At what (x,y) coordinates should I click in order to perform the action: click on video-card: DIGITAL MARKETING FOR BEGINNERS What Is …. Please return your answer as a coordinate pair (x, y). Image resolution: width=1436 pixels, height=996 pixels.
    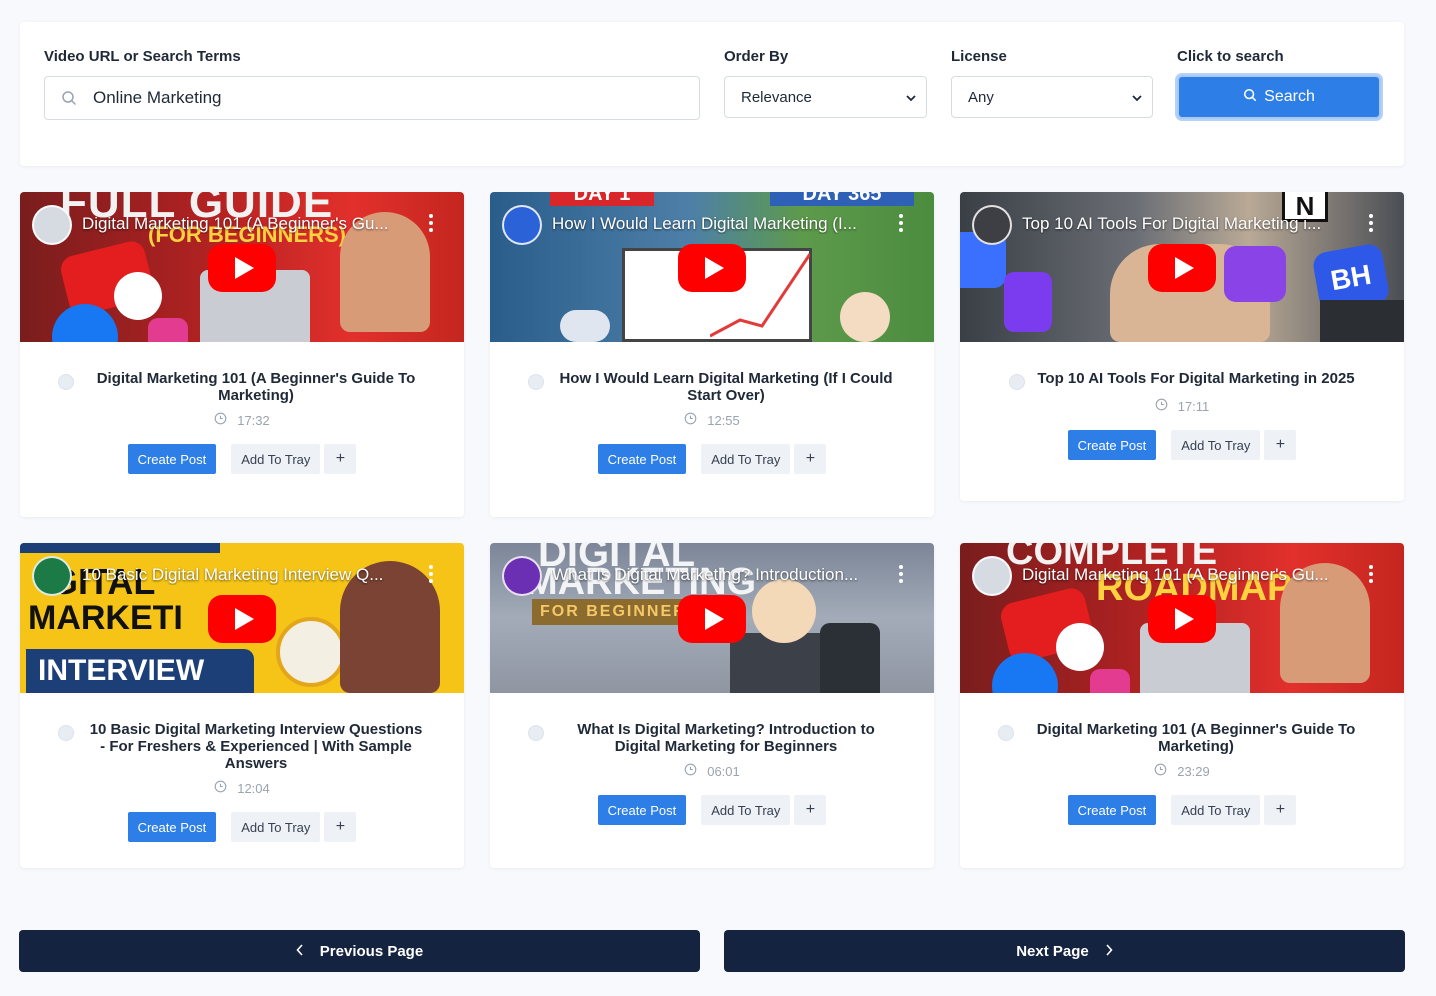
    Looking at the image, I should click on (712, 705).